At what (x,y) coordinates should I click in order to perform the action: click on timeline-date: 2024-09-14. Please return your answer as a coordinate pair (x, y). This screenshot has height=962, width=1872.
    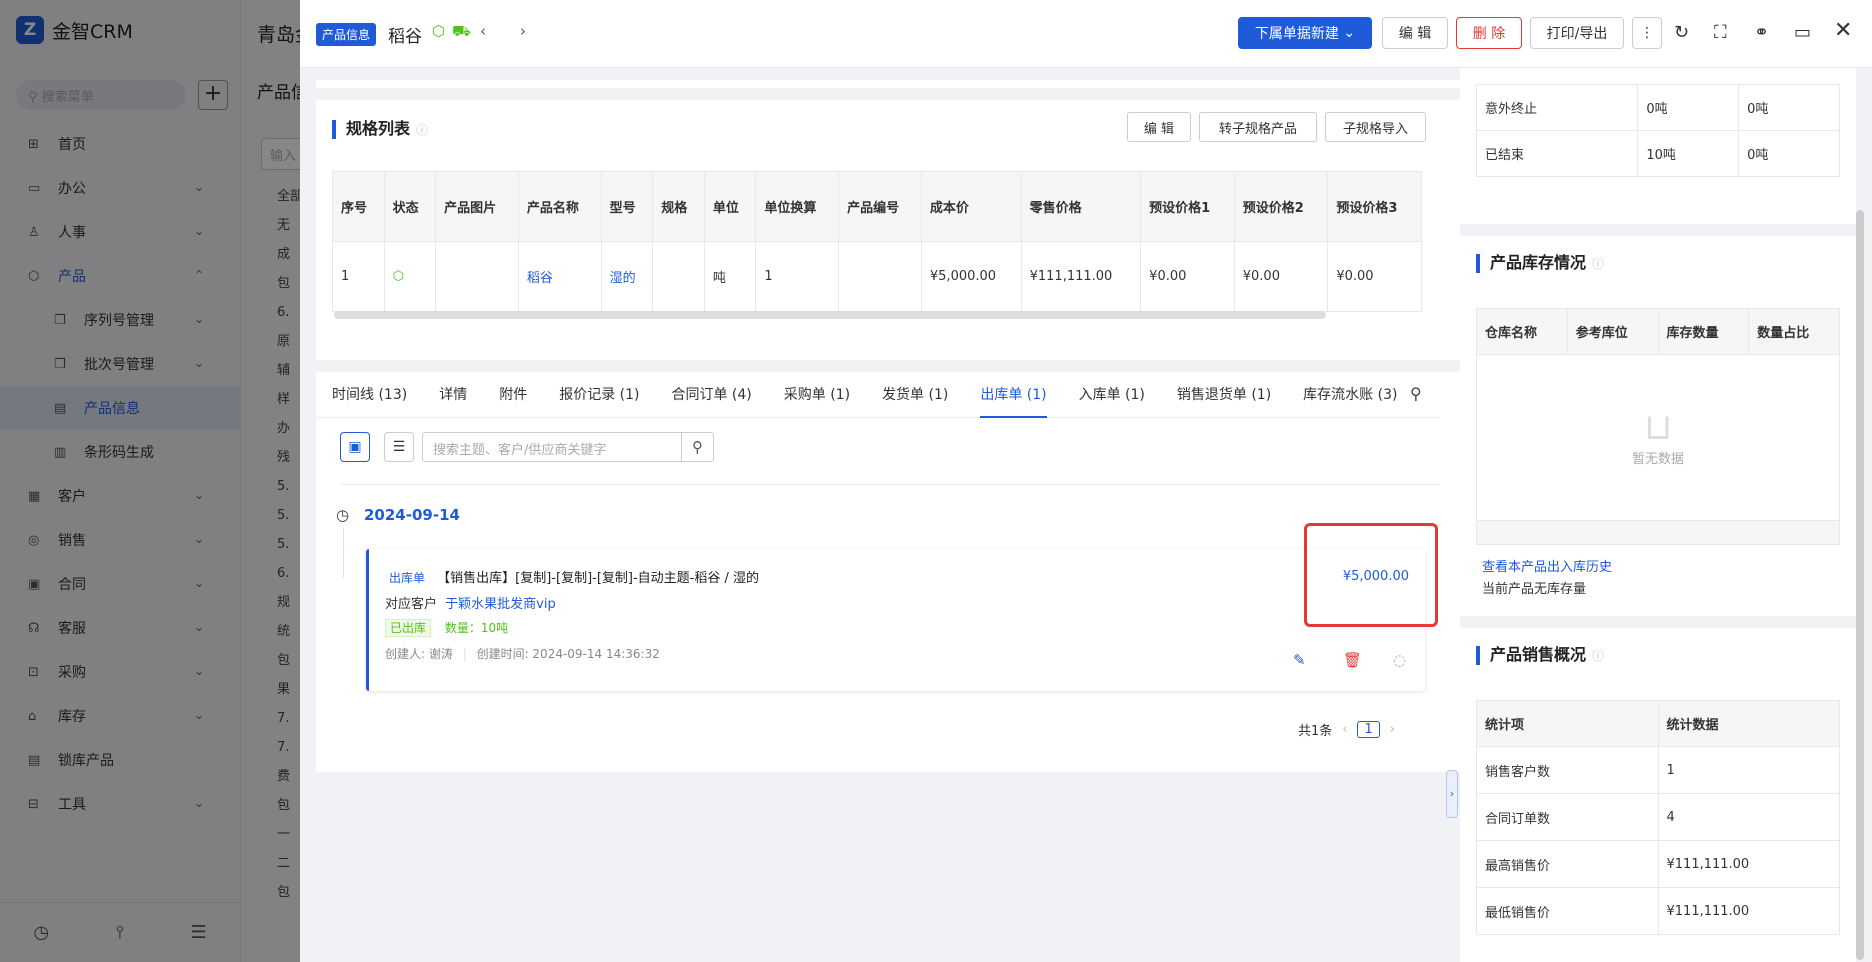
    Looking at the image, I should click on (412, 515).